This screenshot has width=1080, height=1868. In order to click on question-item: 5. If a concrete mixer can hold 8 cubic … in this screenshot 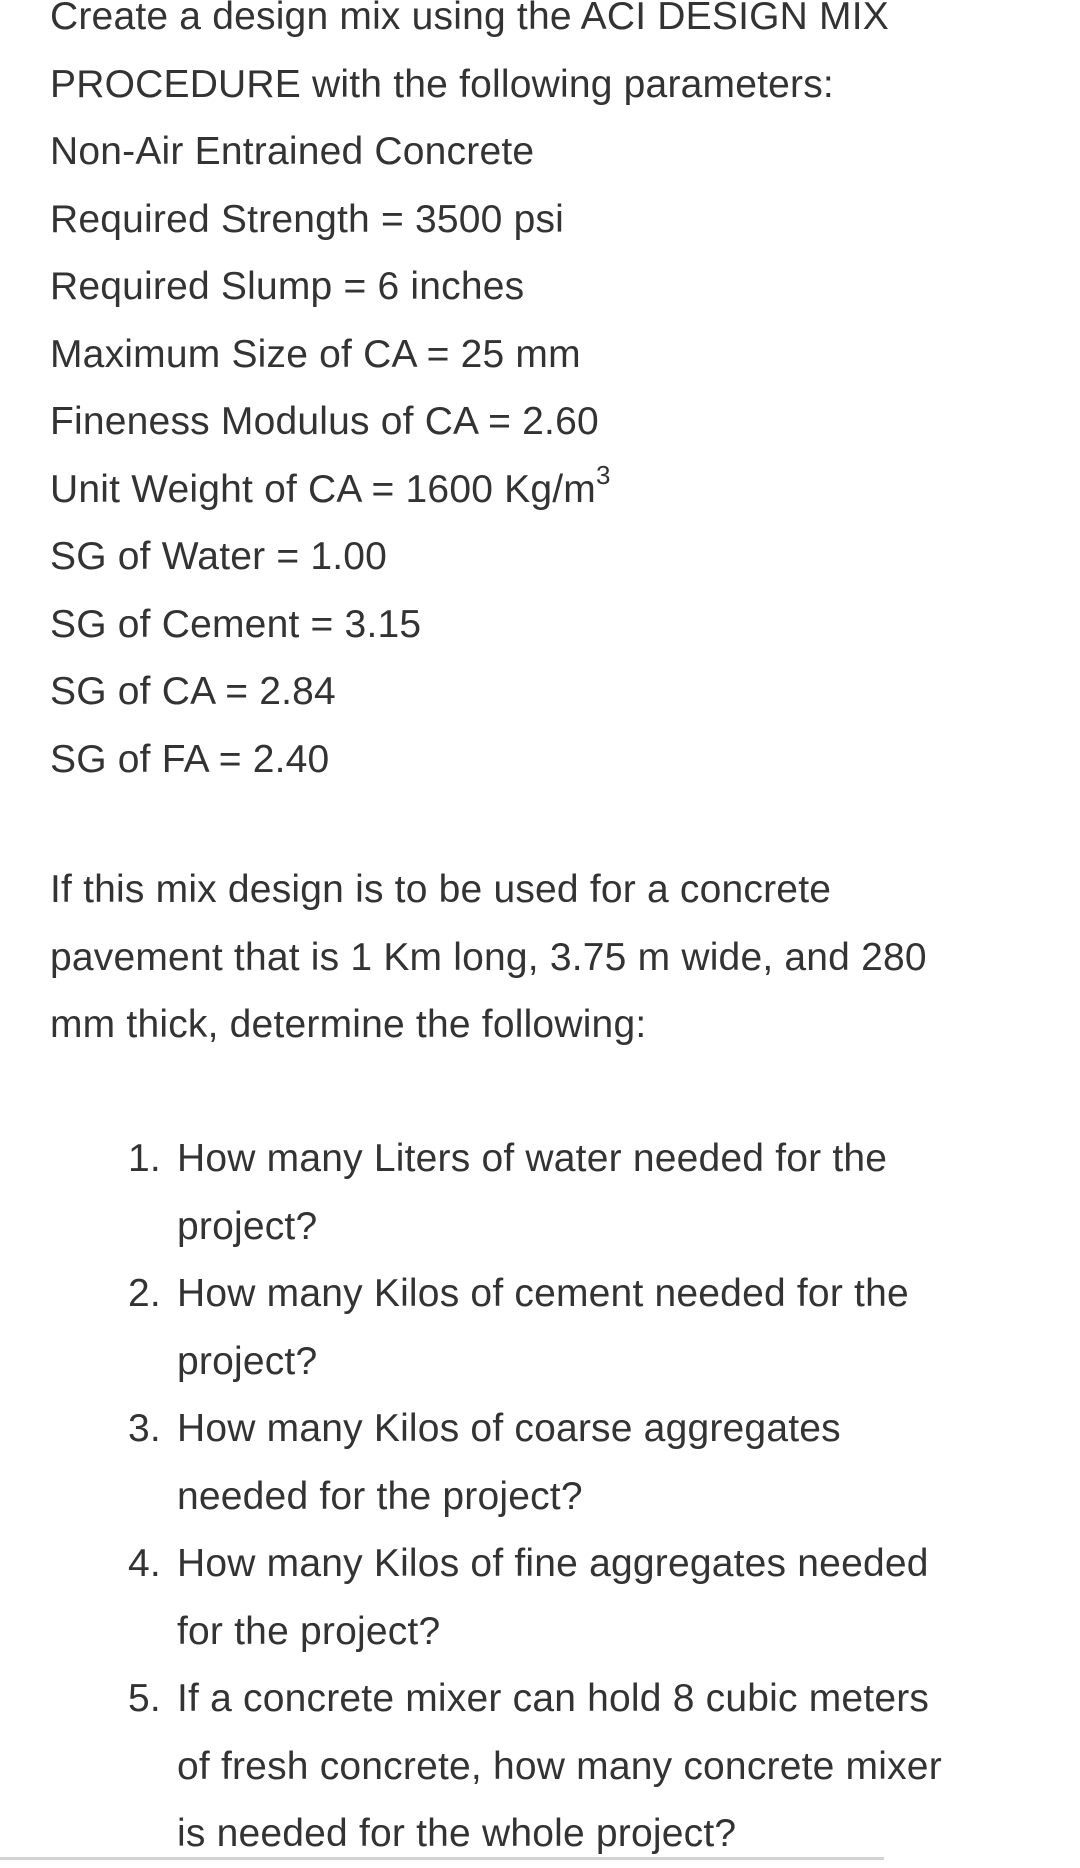, I will do `click(471, 1766)`.